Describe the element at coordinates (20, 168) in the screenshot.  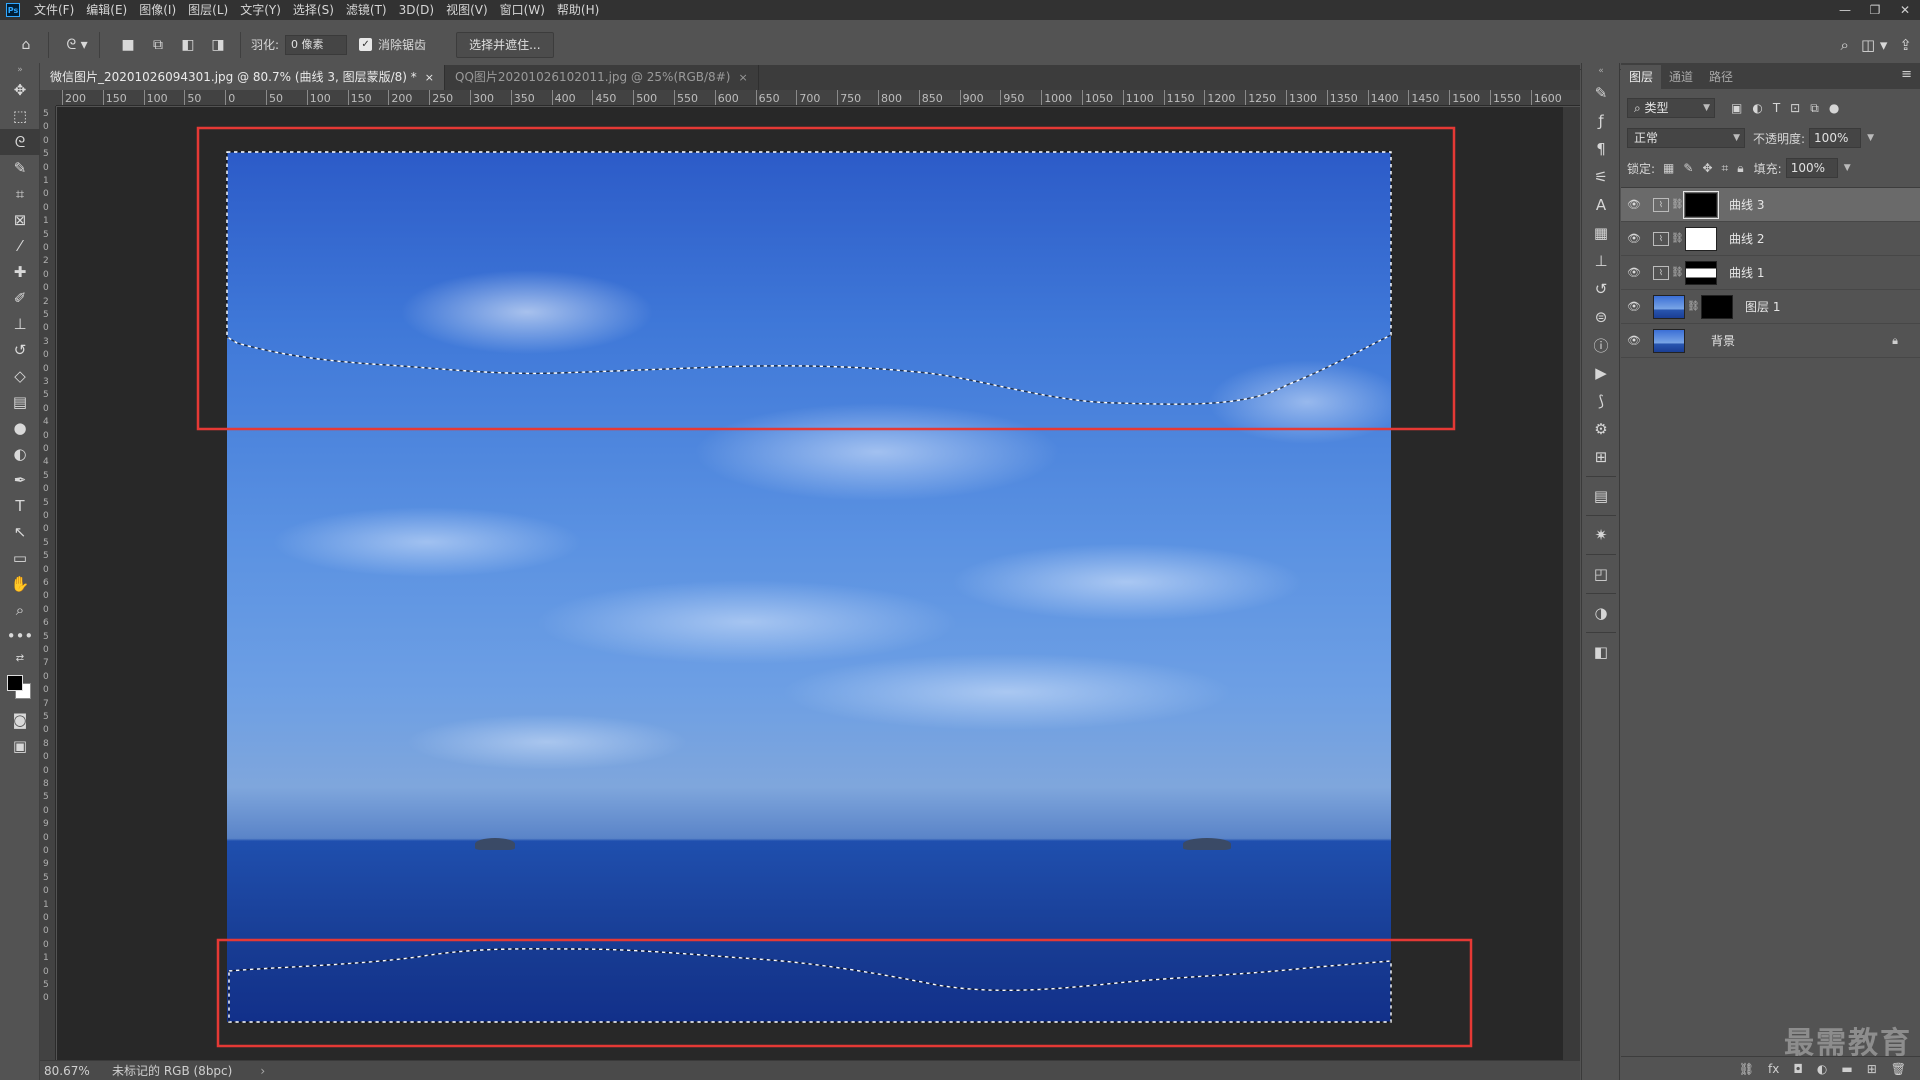
I see `quick-selection-tool-icon: ✎` at that location.